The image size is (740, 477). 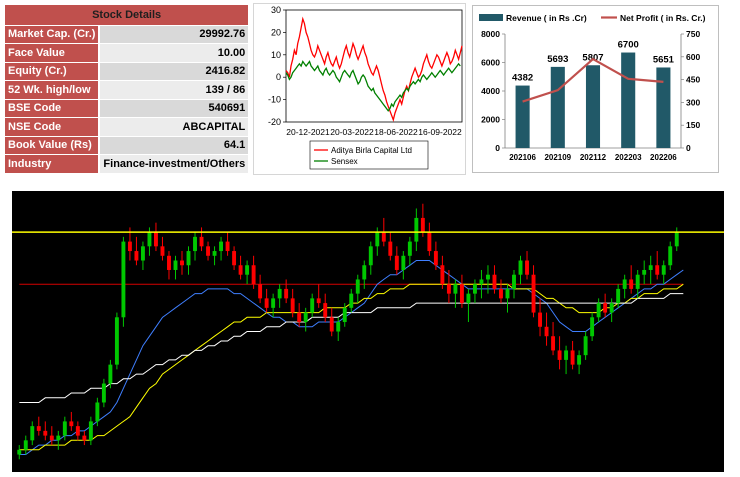 What do you see at coordinates (693, 57) in the screenshot?
I see `y2-tick-label: 600` at bounding box center [693, 57].